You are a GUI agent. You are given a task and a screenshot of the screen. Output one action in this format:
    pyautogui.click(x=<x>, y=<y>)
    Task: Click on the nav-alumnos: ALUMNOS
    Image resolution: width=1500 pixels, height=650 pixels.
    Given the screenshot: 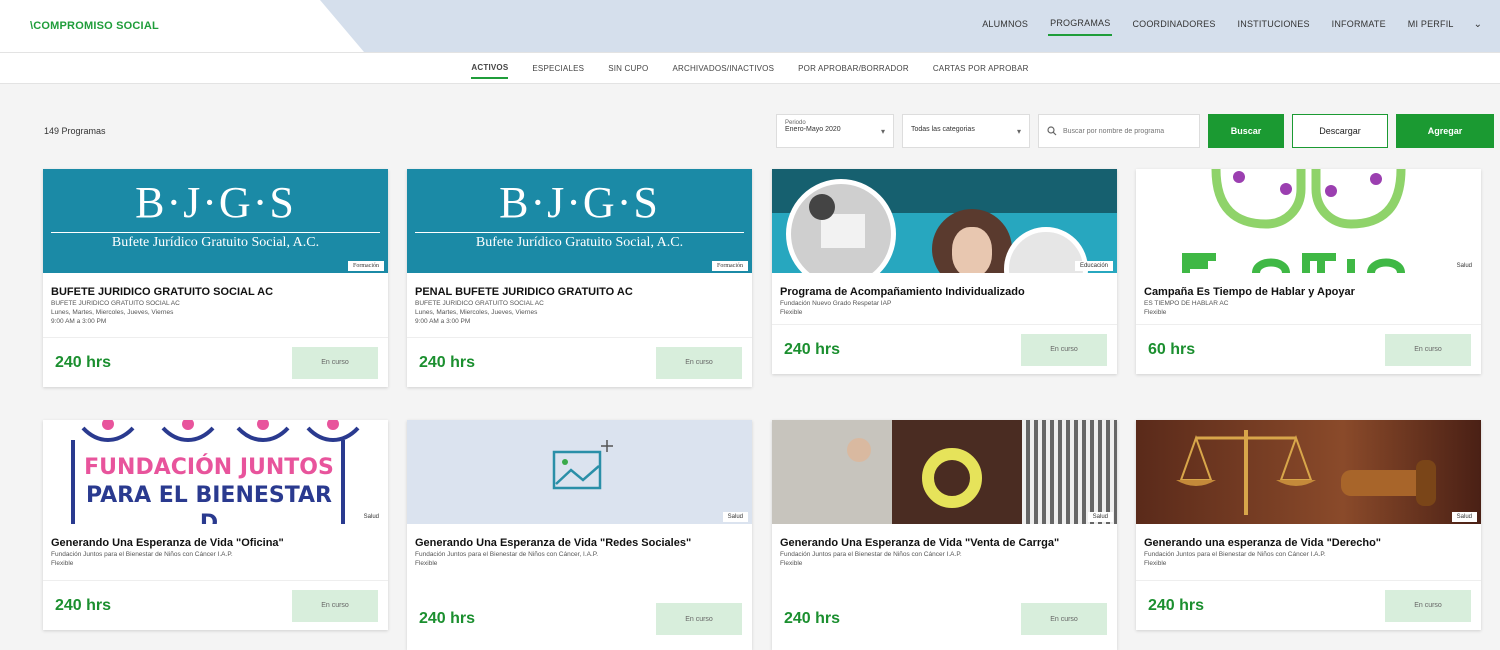 What is the action you would take?
    pyautogui.click(x=1005, y=24)
    